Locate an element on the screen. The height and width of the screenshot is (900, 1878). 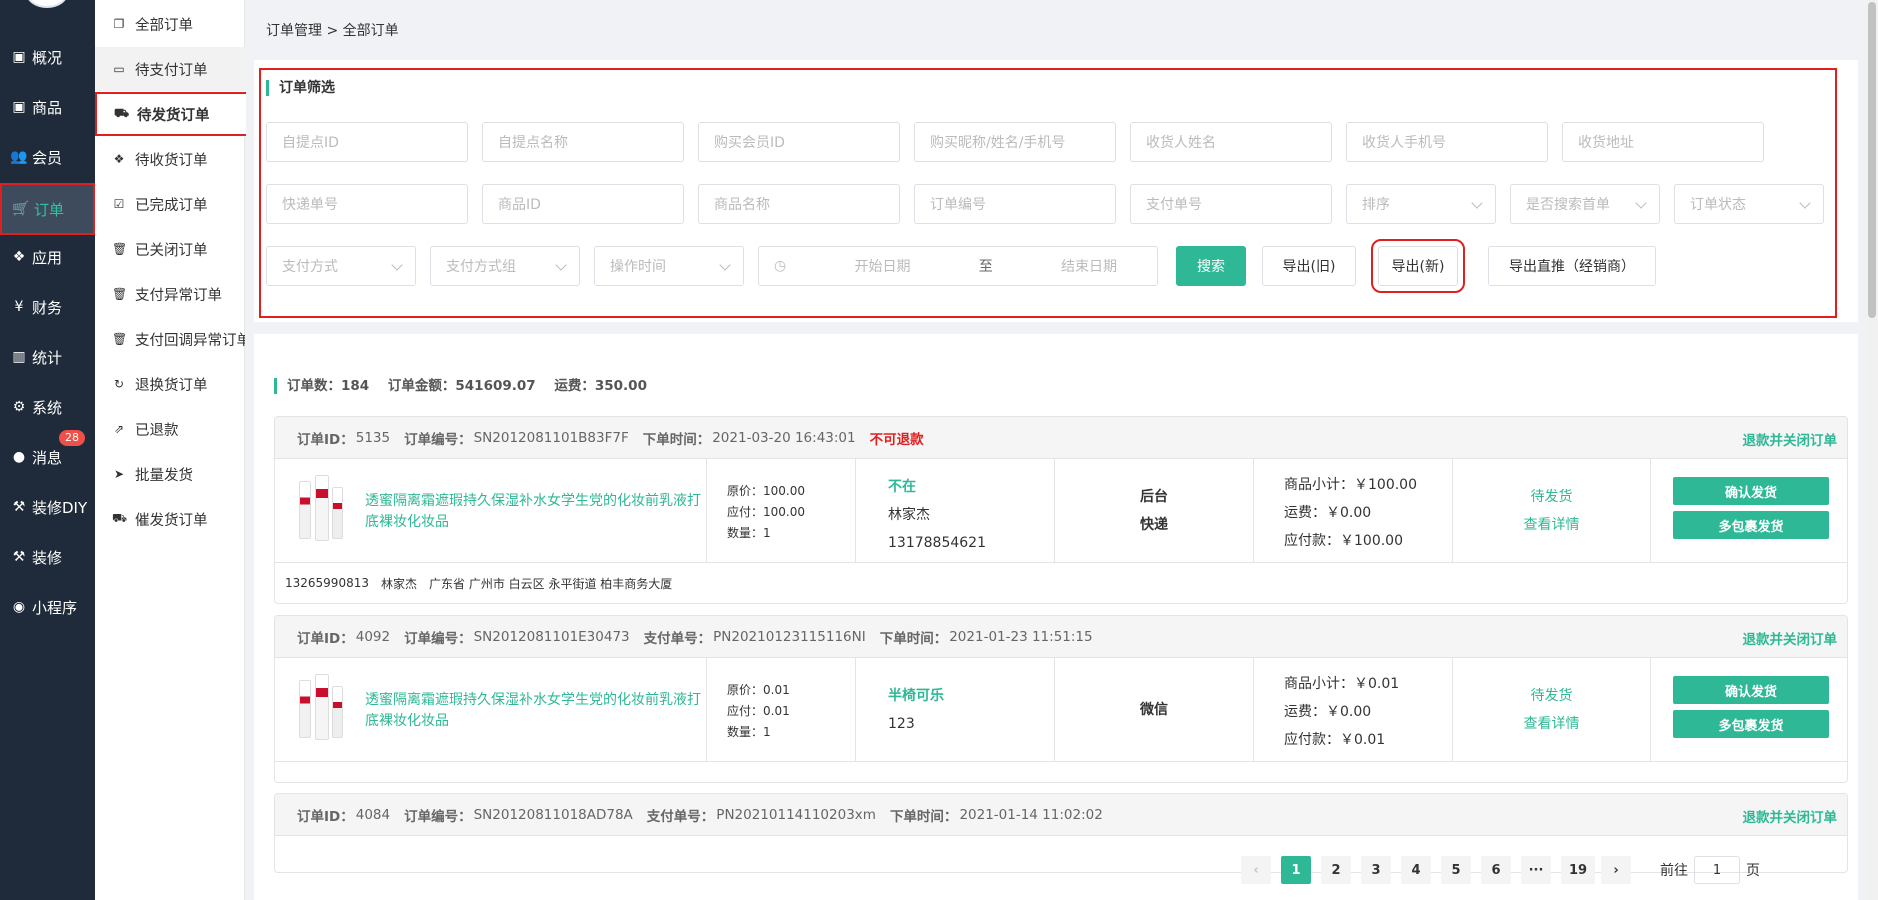
trash-icon: 🗑 is located at coordinates (120, 339).